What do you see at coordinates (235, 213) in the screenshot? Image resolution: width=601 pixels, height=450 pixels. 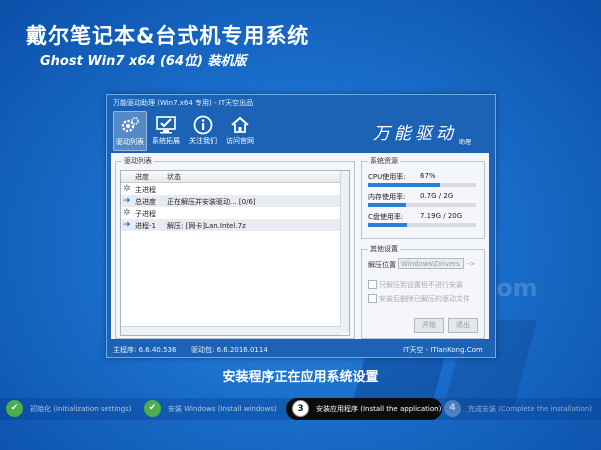 I see `list-item: ✲ 子进程` at bounding box center [235, 213].